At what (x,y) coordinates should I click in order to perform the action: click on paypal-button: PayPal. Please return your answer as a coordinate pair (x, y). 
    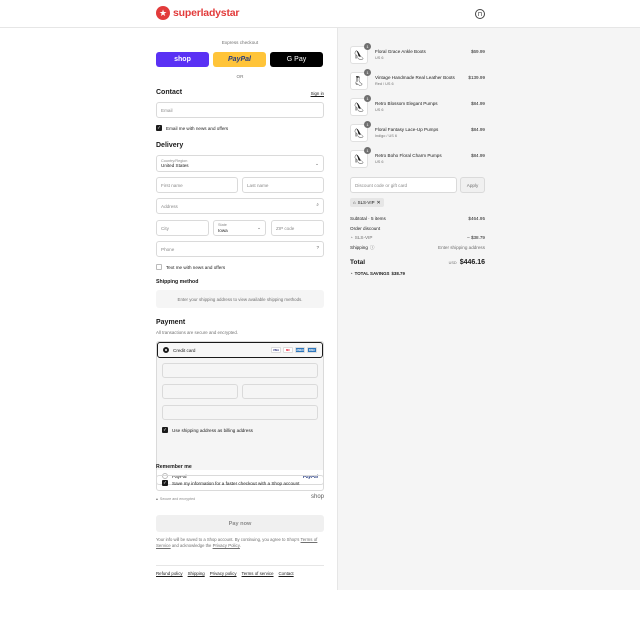
    Looking at the image, I should click on (239, 59).